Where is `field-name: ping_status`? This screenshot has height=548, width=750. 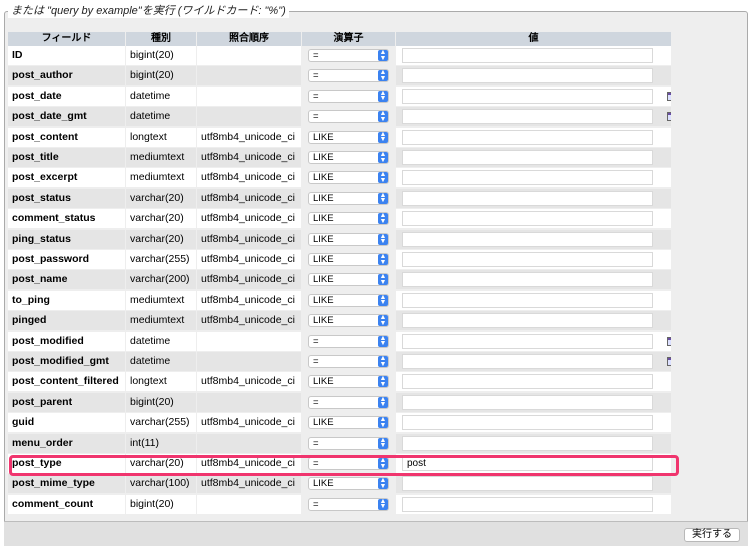 field-name: ping_status is located at coordinates (66, 239).